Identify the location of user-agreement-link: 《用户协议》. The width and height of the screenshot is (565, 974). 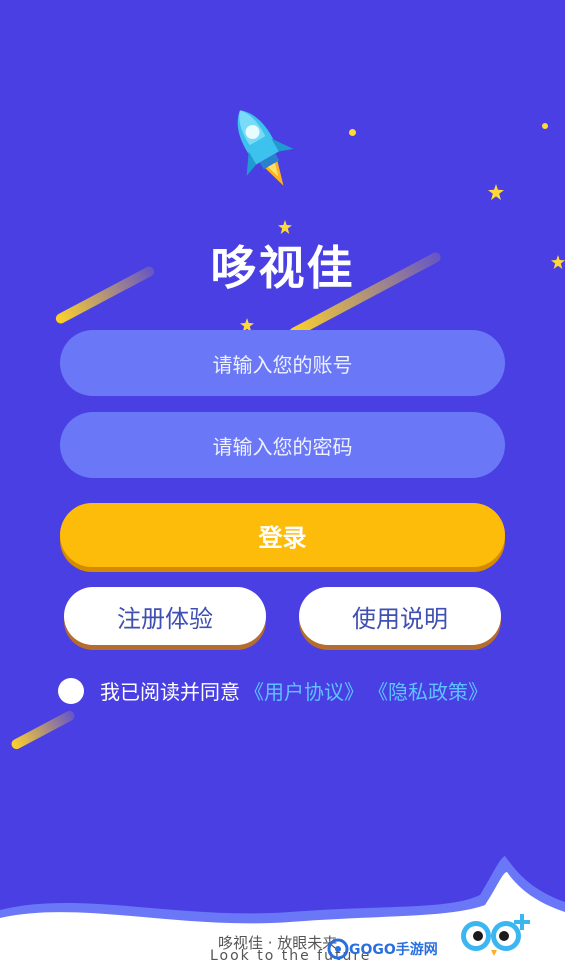
(304, 690).